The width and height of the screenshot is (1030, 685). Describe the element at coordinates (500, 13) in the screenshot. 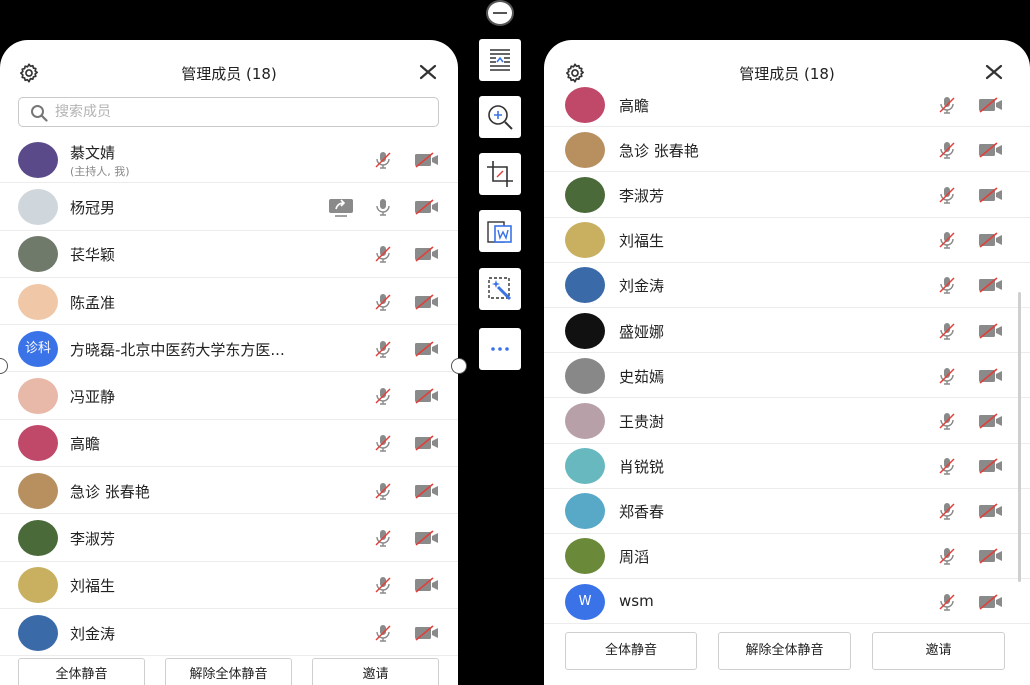

I see `minus-circle-icon` at that location.